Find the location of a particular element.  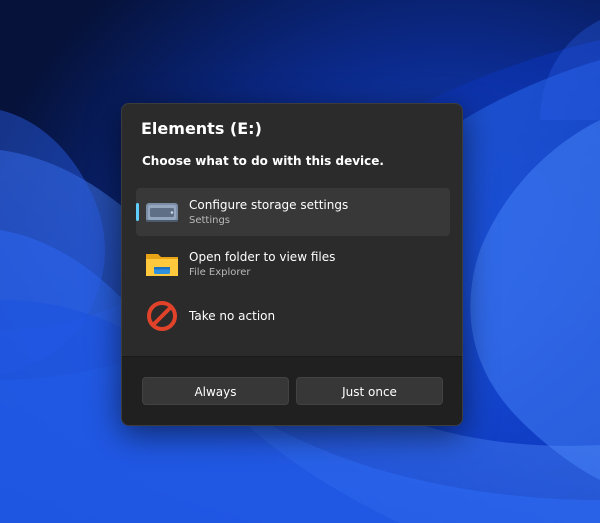

storage-drive-icon is located at coordinates (162, 212).